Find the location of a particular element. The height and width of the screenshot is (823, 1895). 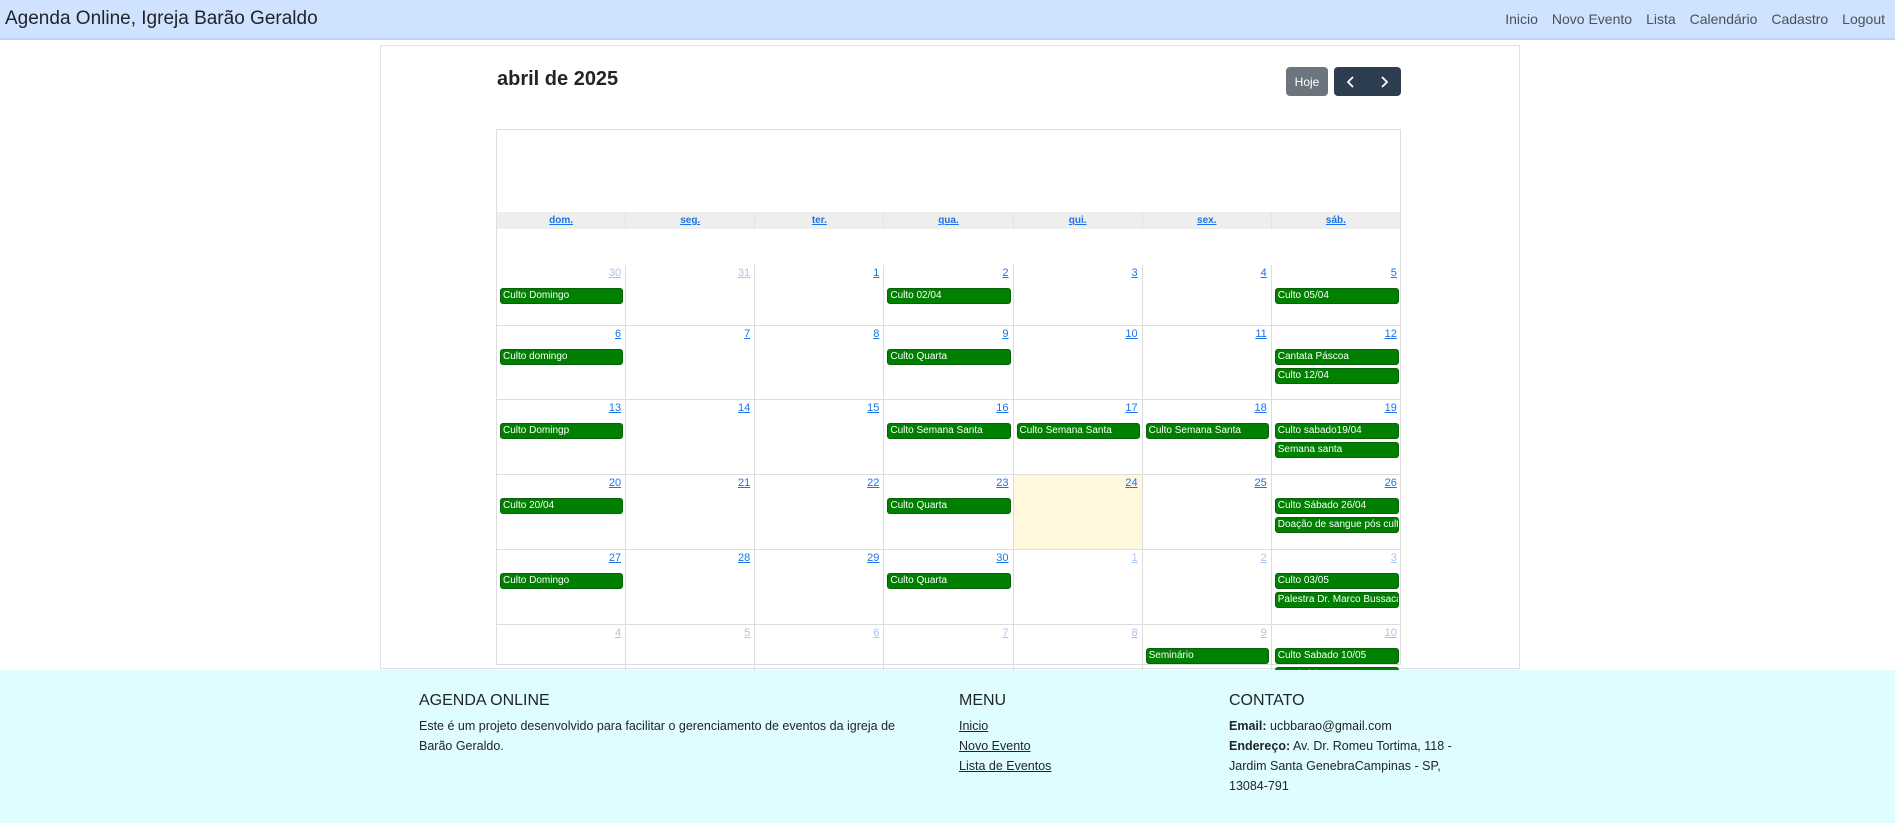

day-cell: 8 is located at coordinates (820, 362).